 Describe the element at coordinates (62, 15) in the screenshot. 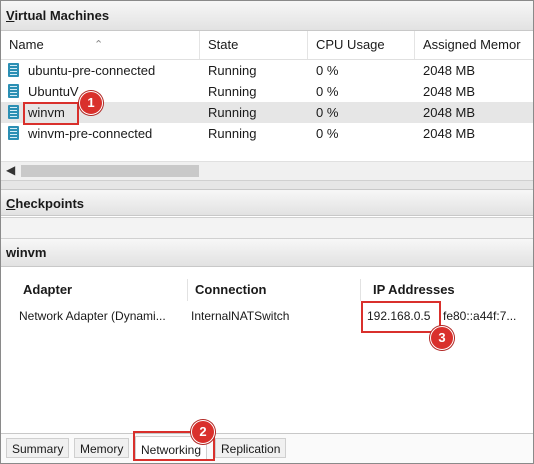

I see `title-text: irtual Machines` at that location.